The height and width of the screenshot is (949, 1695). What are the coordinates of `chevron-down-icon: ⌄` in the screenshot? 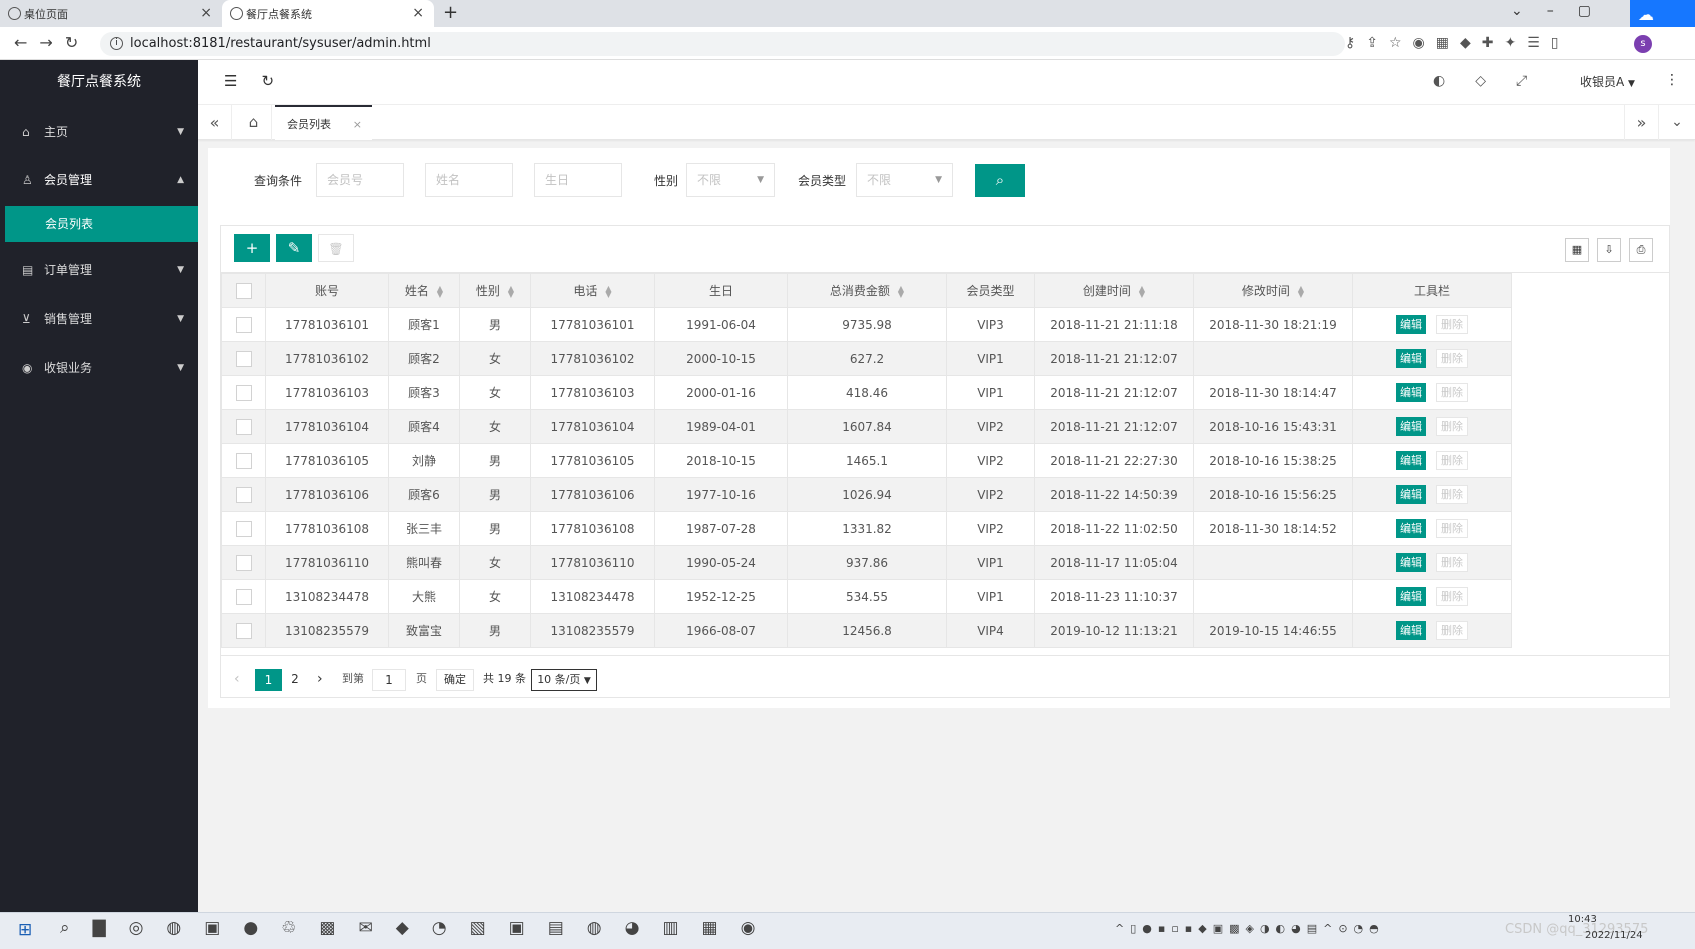 It's located at (1676, 122).